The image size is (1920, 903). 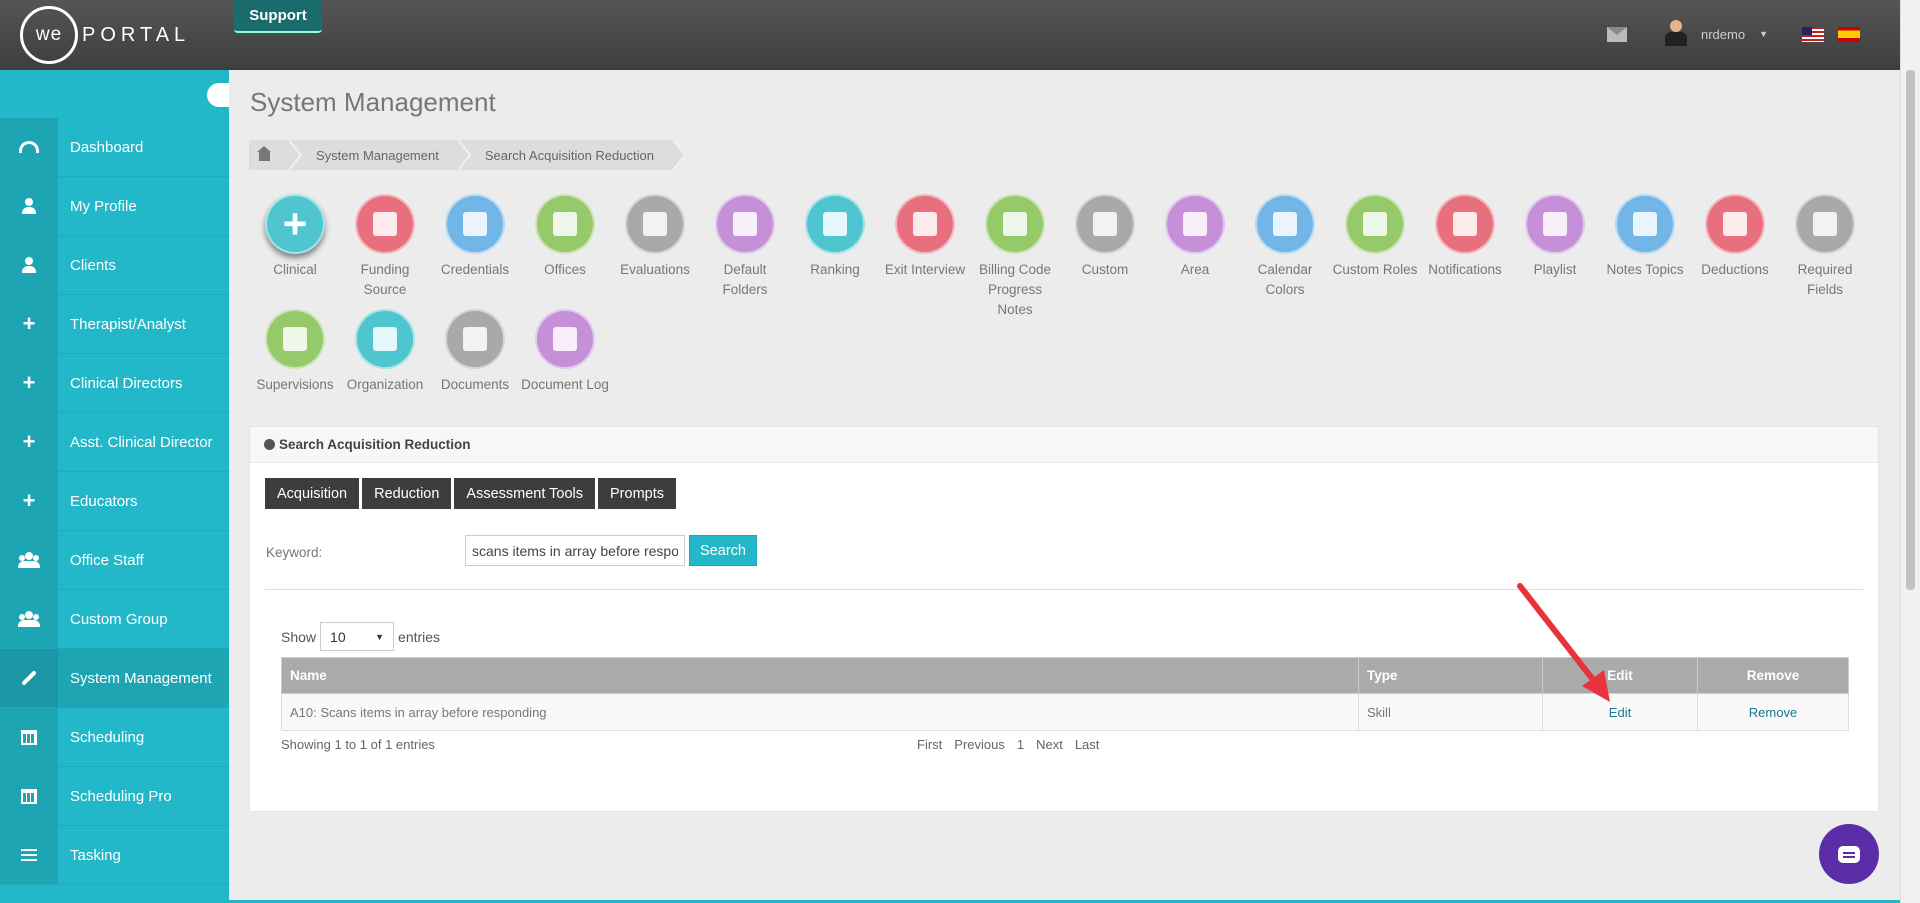 What do you see at coordinates (114, 265) in the screenshot?
I see `sidebar-item-clients: Clients` at bounding box center [114, 265].